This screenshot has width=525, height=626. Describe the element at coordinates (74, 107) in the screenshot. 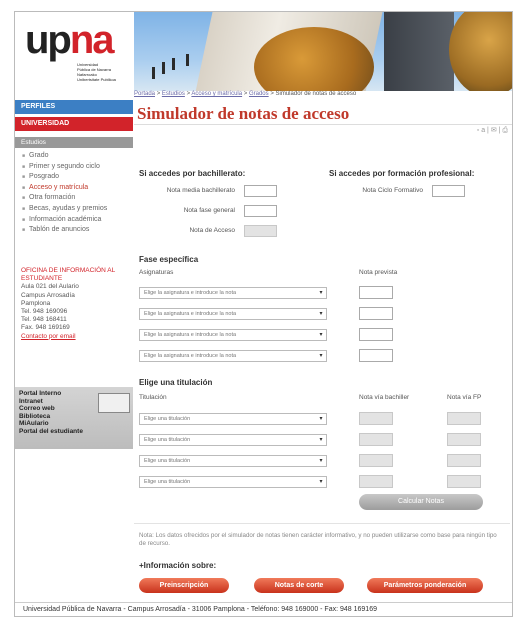

I see `nav-perfiles: PERFILES` at that location.